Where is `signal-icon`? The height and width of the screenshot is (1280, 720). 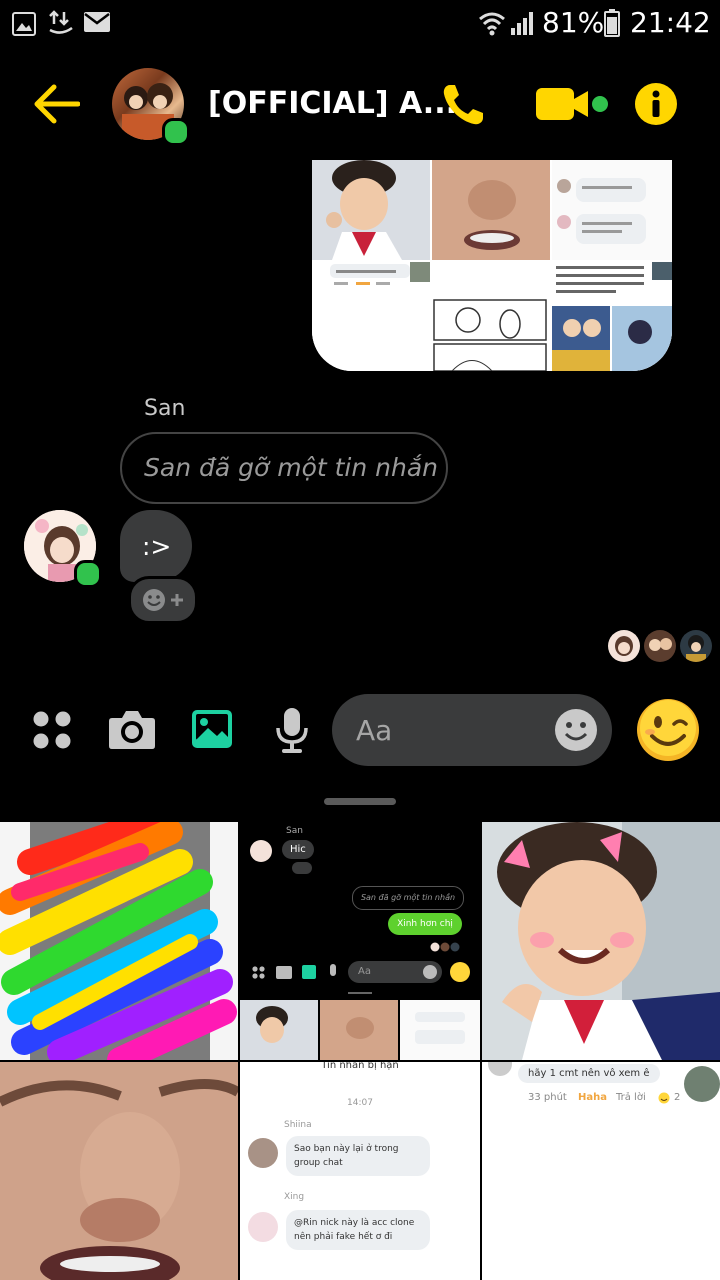
signal-icon is located at coordinates (522, 23).